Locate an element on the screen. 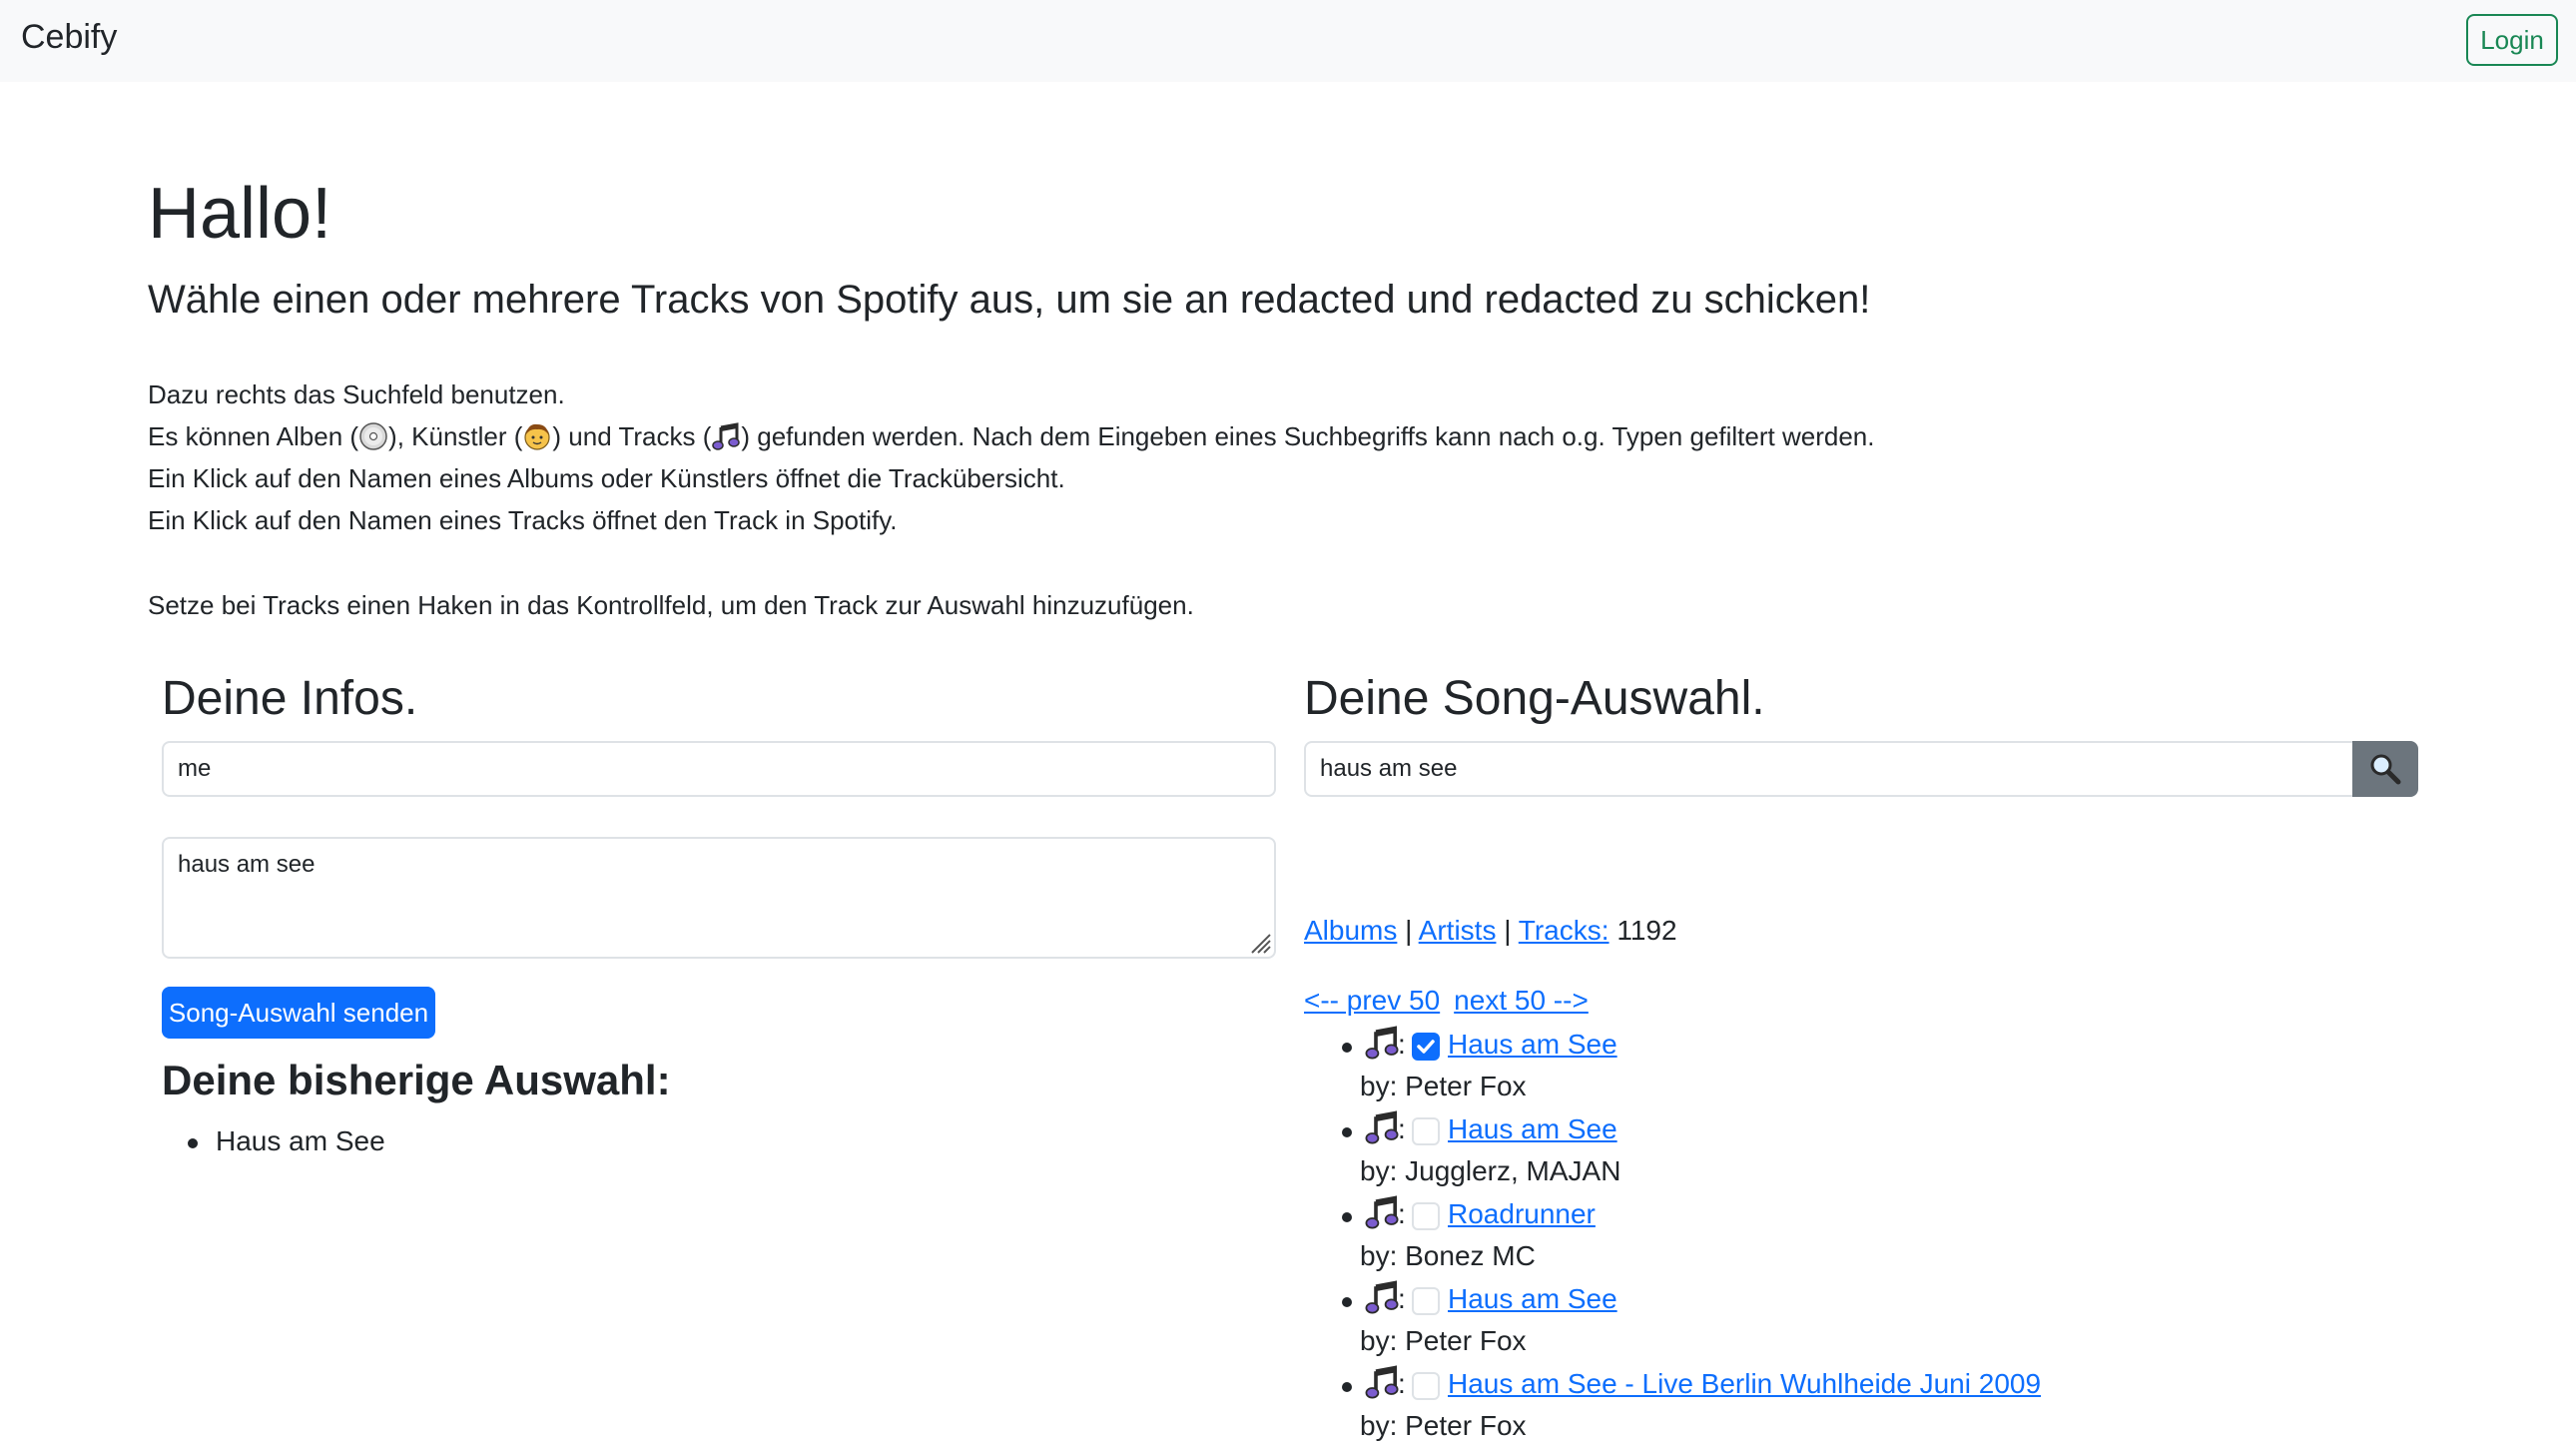 The image size is (2576, 1445). selection-item: Haus am See is located at coordinates (286, 1141).